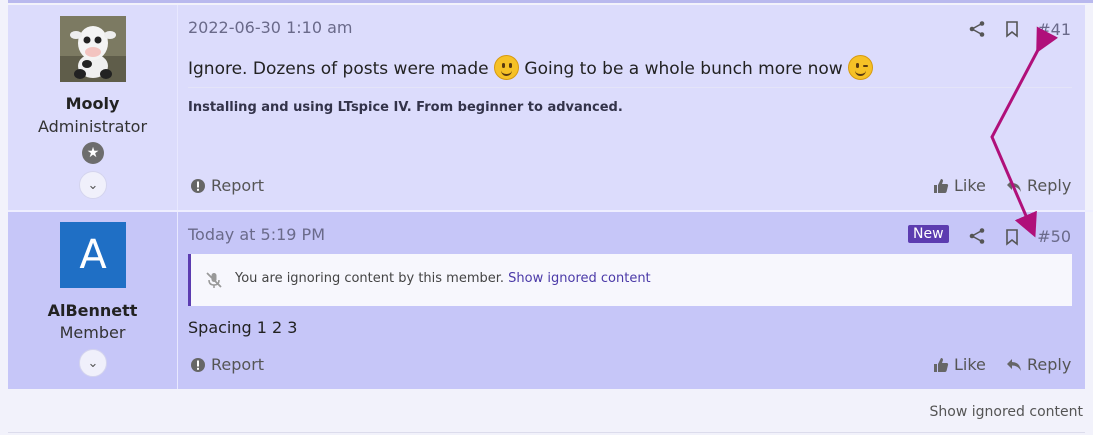 This screenshot has width=1093, height=435. I want to click on ignored-message: You are ignoring content by this member., so click(370, 278).